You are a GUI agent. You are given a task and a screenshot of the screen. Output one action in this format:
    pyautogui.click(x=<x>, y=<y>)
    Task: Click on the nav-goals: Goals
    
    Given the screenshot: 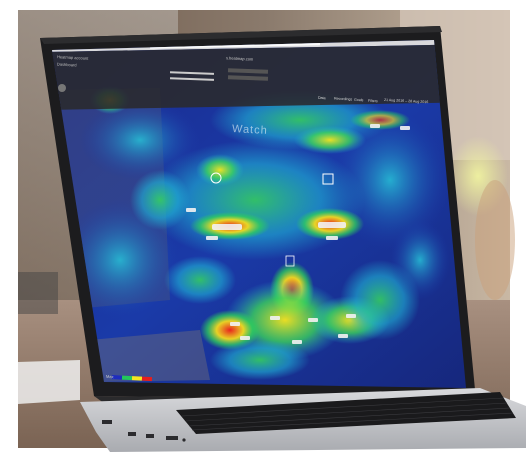 What is the action you would take?
    pyautogui.click(x=359, y=100)
    